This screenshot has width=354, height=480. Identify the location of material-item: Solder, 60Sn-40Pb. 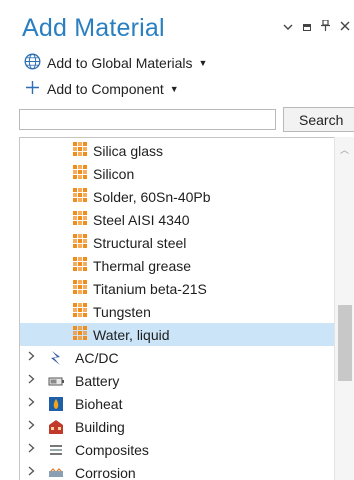
(178, 196).